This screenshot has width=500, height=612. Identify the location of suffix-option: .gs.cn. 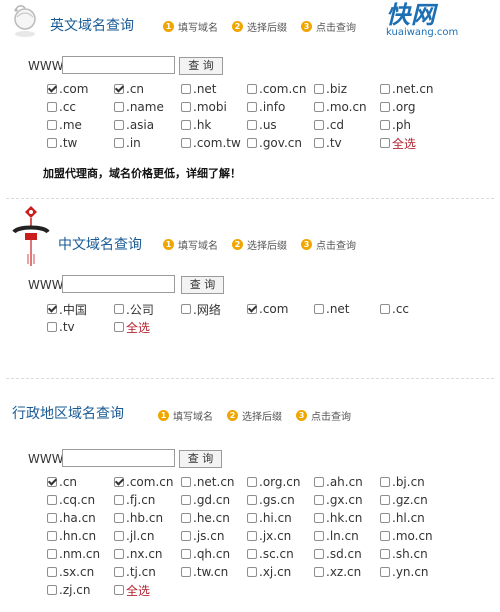
(280, 500).